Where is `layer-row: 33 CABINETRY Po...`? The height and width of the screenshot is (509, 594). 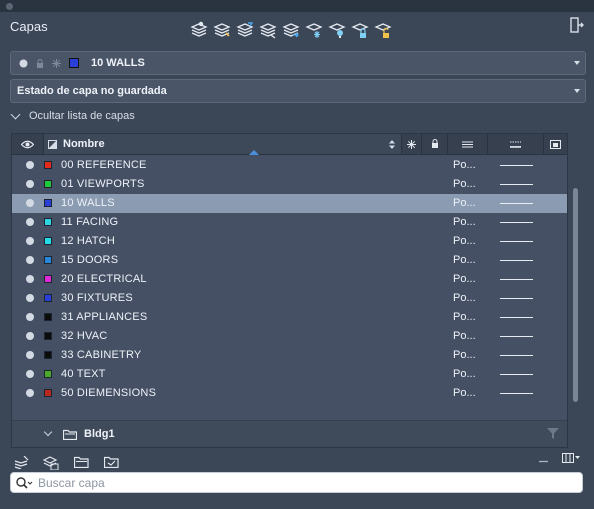 layer-row: 33 CABINETRY Po... is located at coordinates (289, 355).